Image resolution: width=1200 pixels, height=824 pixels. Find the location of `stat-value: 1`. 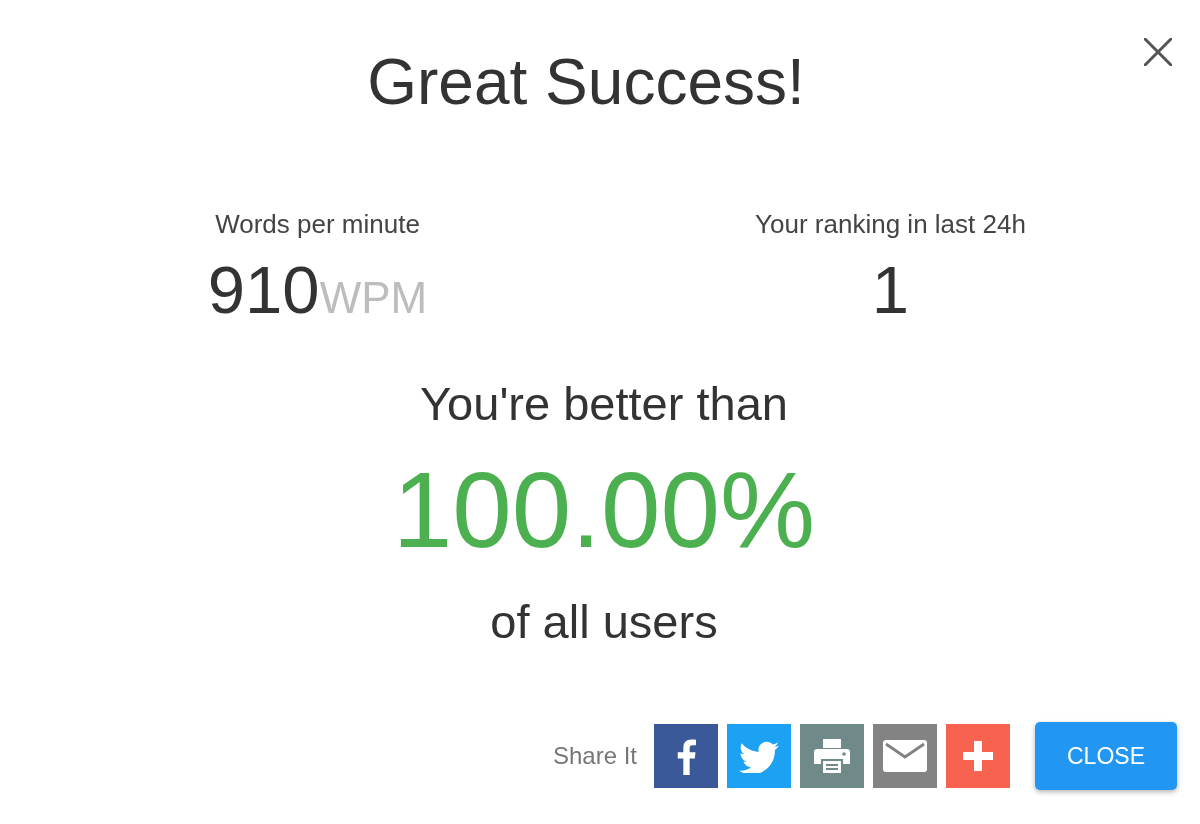

stat-value: 1 is located at coordinates (890, 290).